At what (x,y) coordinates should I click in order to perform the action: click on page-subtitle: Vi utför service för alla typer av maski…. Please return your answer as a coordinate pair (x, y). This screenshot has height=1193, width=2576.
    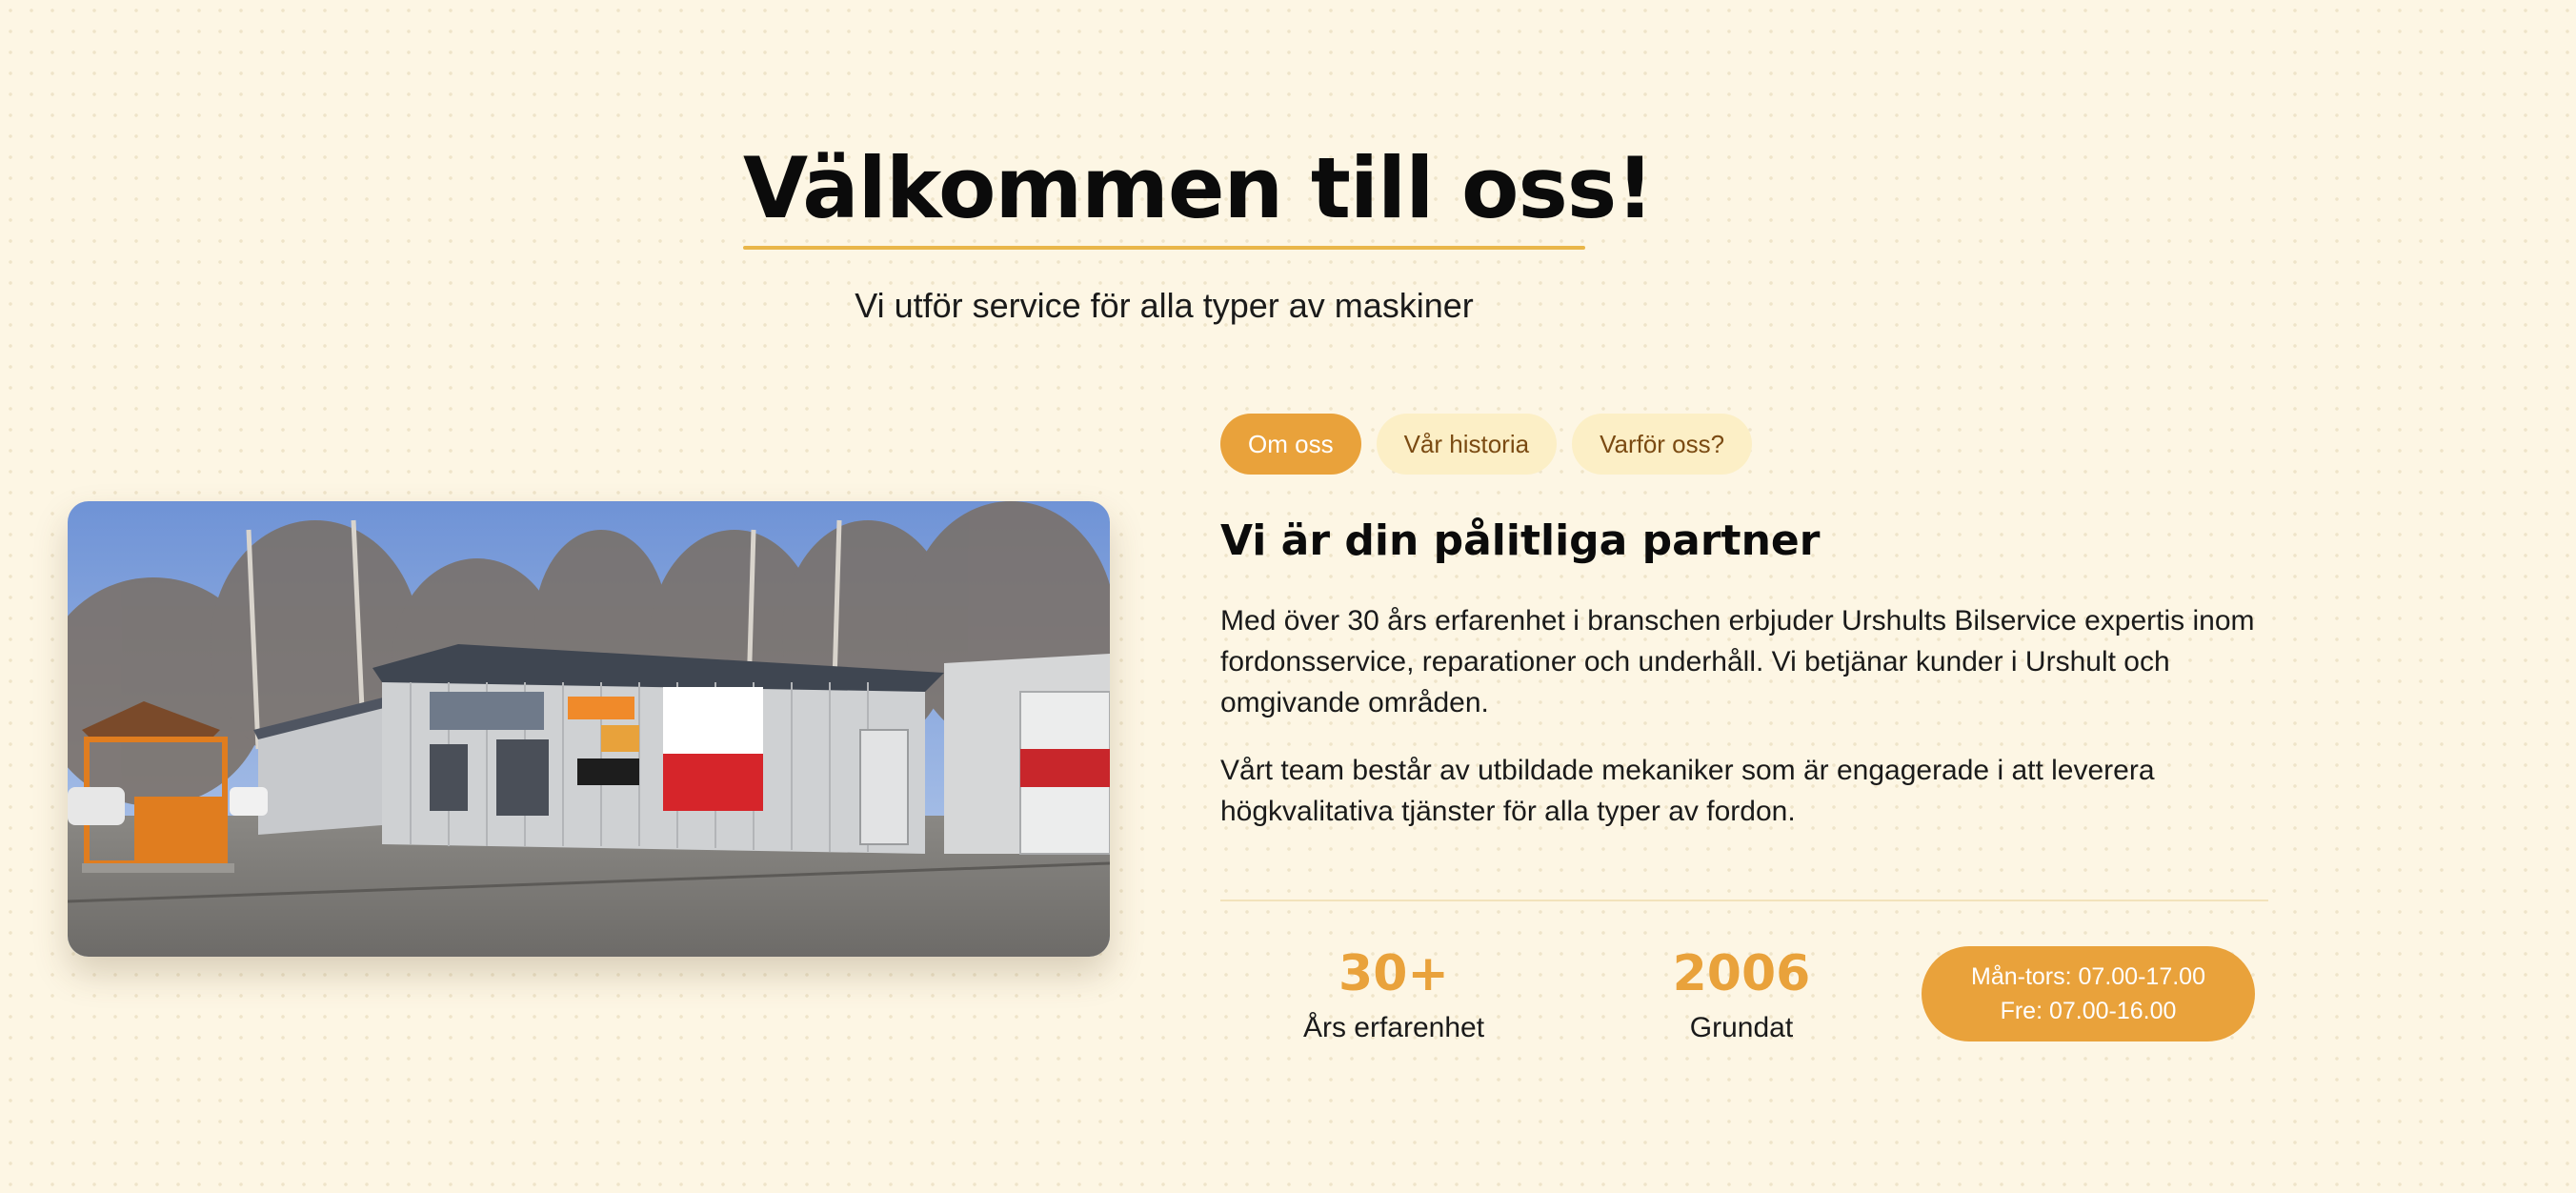
    Looking at the image, I should click on (1165, 305).